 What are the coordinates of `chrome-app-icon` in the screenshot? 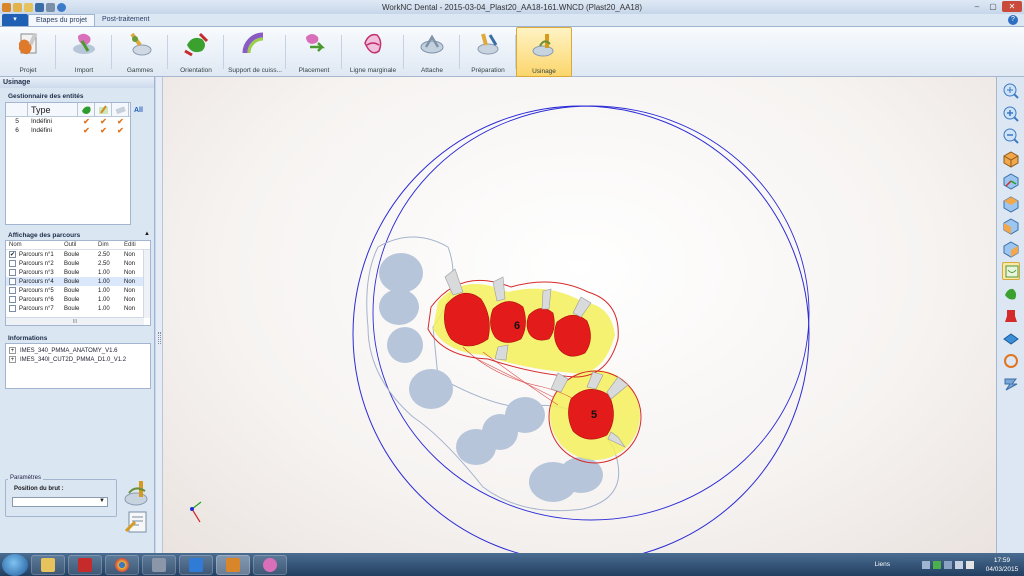 It's located at (122, 564).